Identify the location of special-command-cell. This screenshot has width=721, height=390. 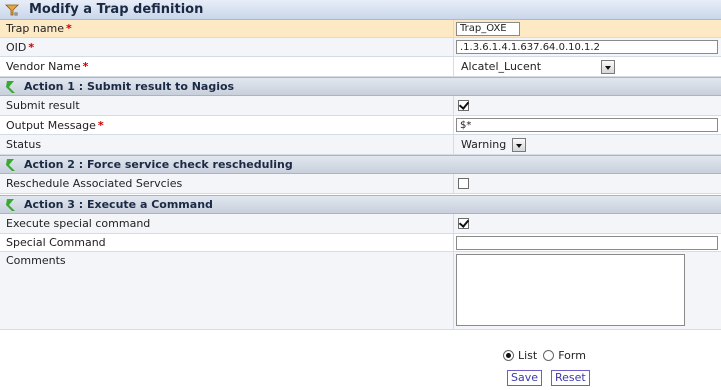
(587, 242).